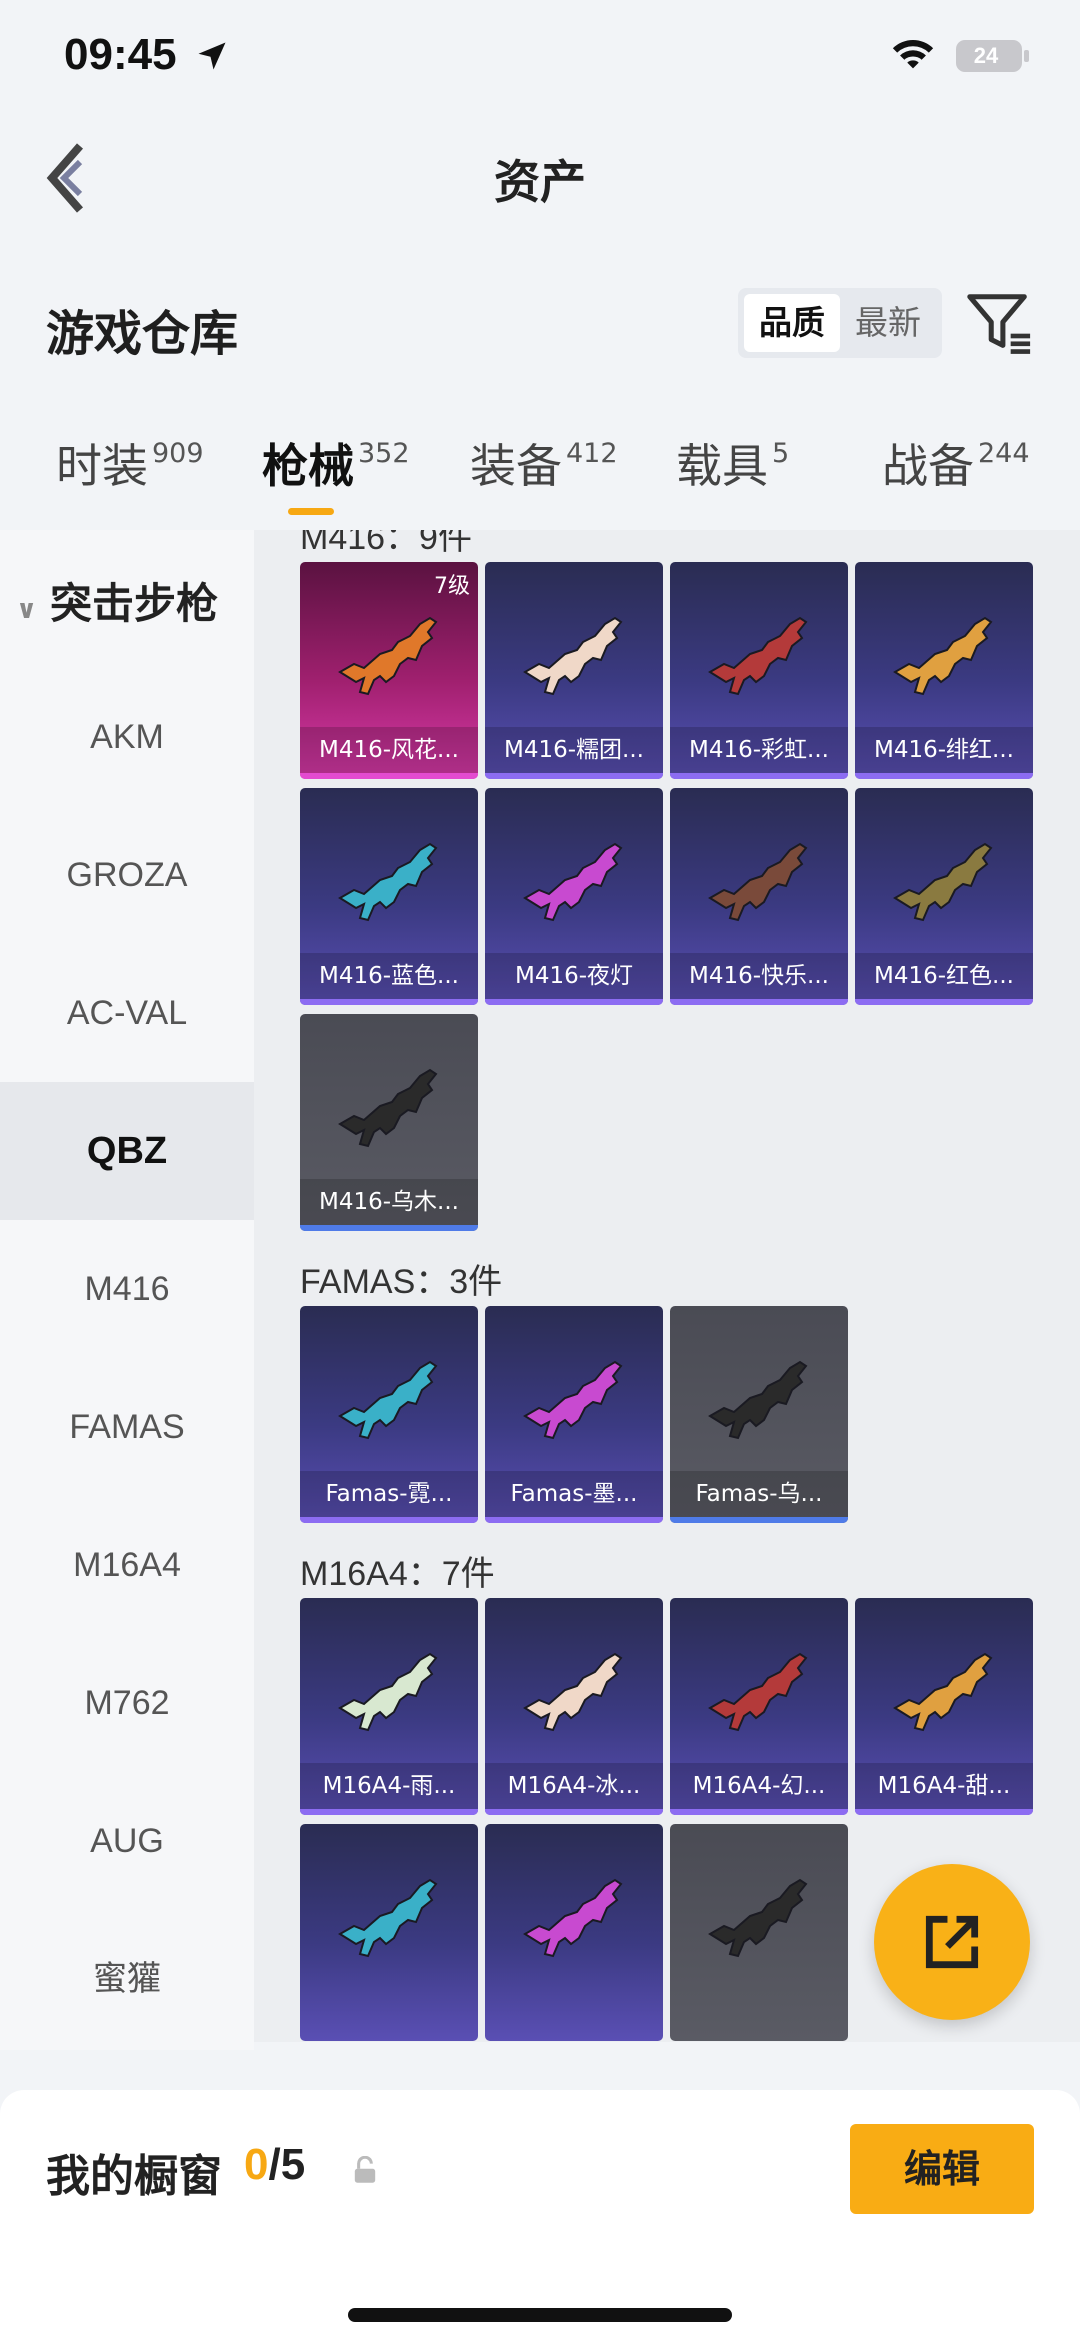  What do you see at coordinates (540, 60) in the screenshot?
I see `status-bar: 09:45 24` at bounding box center [540, 60].